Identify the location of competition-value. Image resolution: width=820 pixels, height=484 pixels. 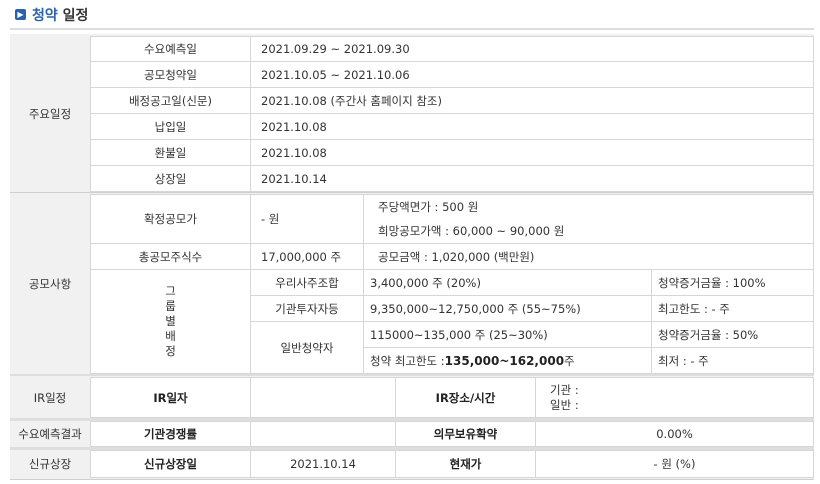
(323, 434).